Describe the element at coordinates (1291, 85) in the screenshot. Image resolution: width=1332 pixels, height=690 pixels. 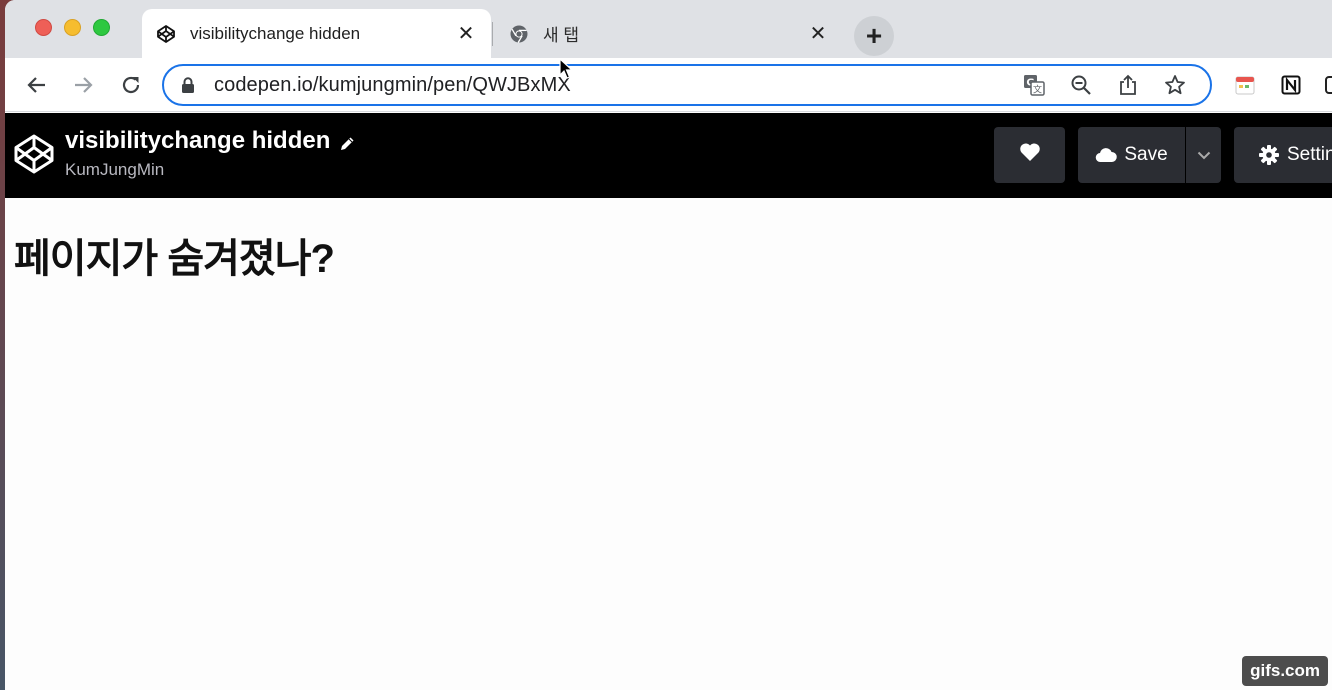
I see `notion-icon` at that location.